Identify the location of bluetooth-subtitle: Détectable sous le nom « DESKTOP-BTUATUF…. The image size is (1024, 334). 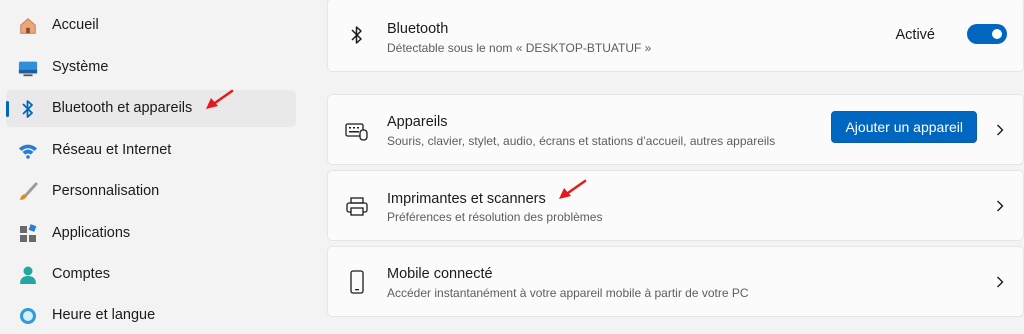
(519, 48).